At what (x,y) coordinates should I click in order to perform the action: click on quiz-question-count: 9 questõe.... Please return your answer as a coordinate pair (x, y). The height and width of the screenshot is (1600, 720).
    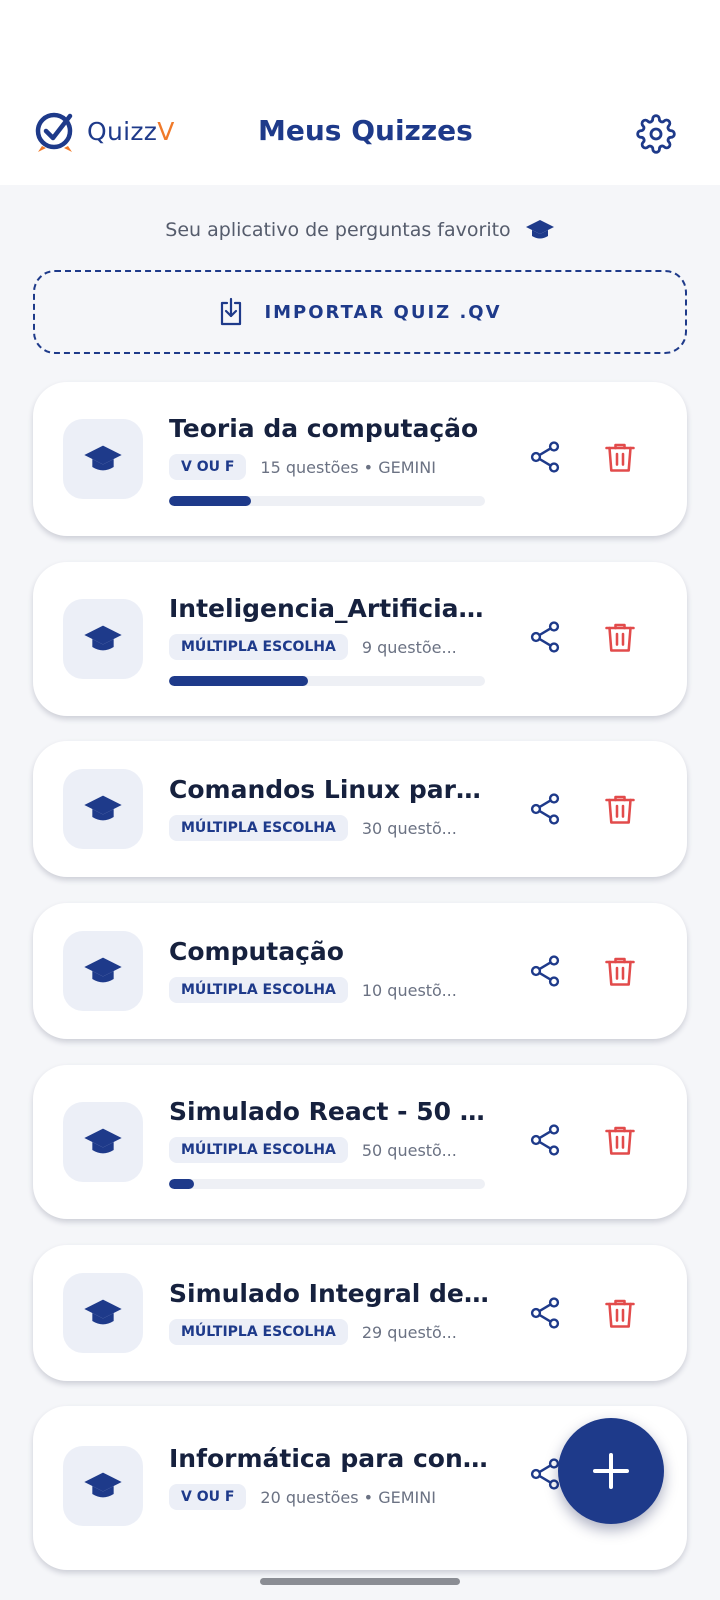
    Looking at the image, I should click on (409, 647).